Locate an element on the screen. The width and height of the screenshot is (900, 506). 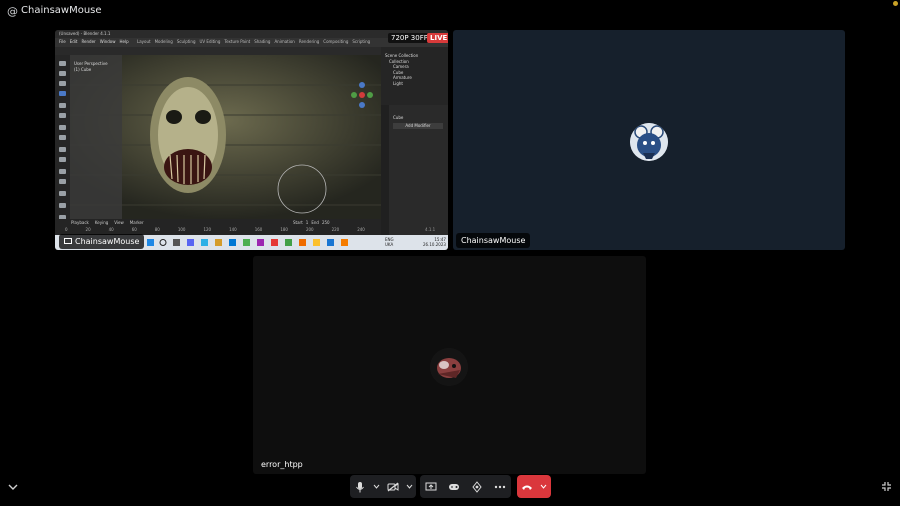
blender-menu-item-3: Window is located at coordinates (108, 42).